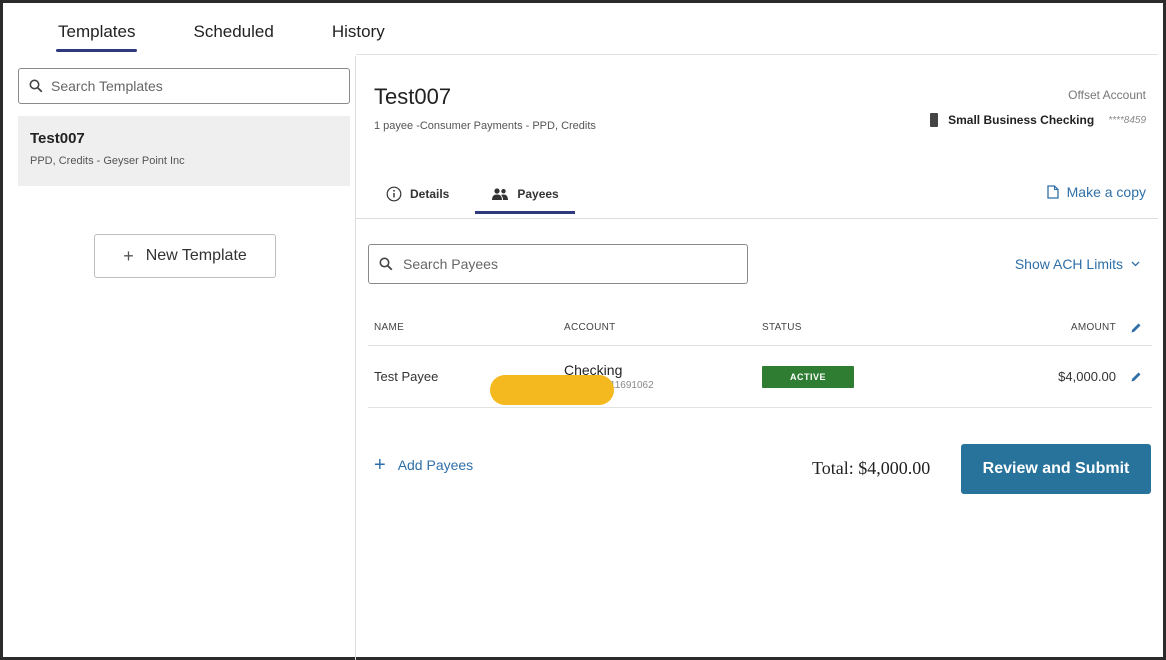 The height and width of the screenshot is (660, 1166). I want to click on ach-limits-label: Show ACH Limits, so click(1068, 264).